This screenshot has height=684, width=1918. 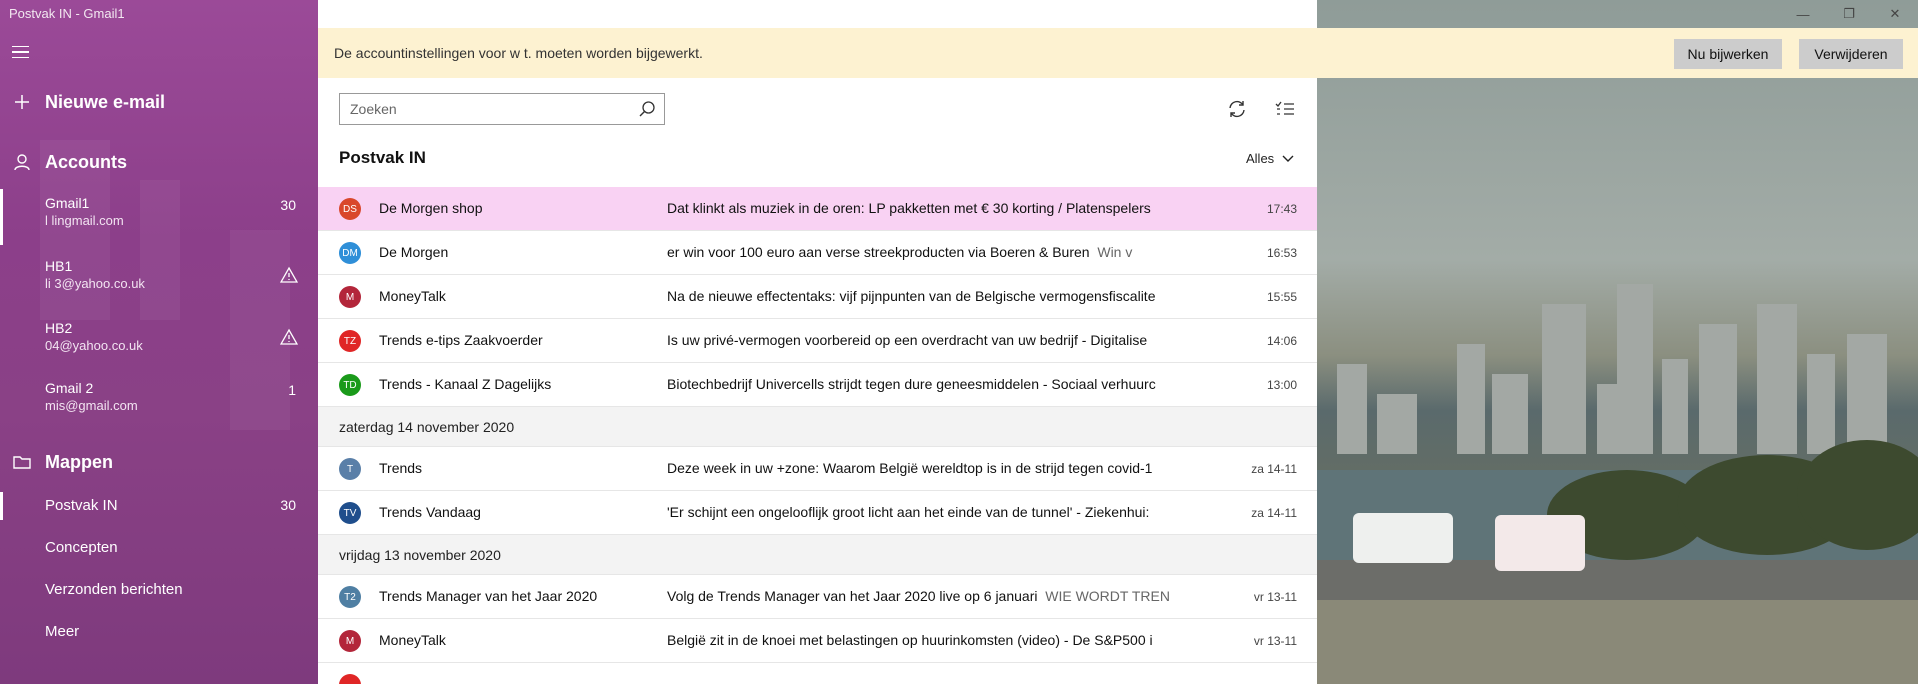 What do you see at coordinates (1403, 538) in the screenshot?
I see `background-vehicle` at bounding box center [1403, 538].